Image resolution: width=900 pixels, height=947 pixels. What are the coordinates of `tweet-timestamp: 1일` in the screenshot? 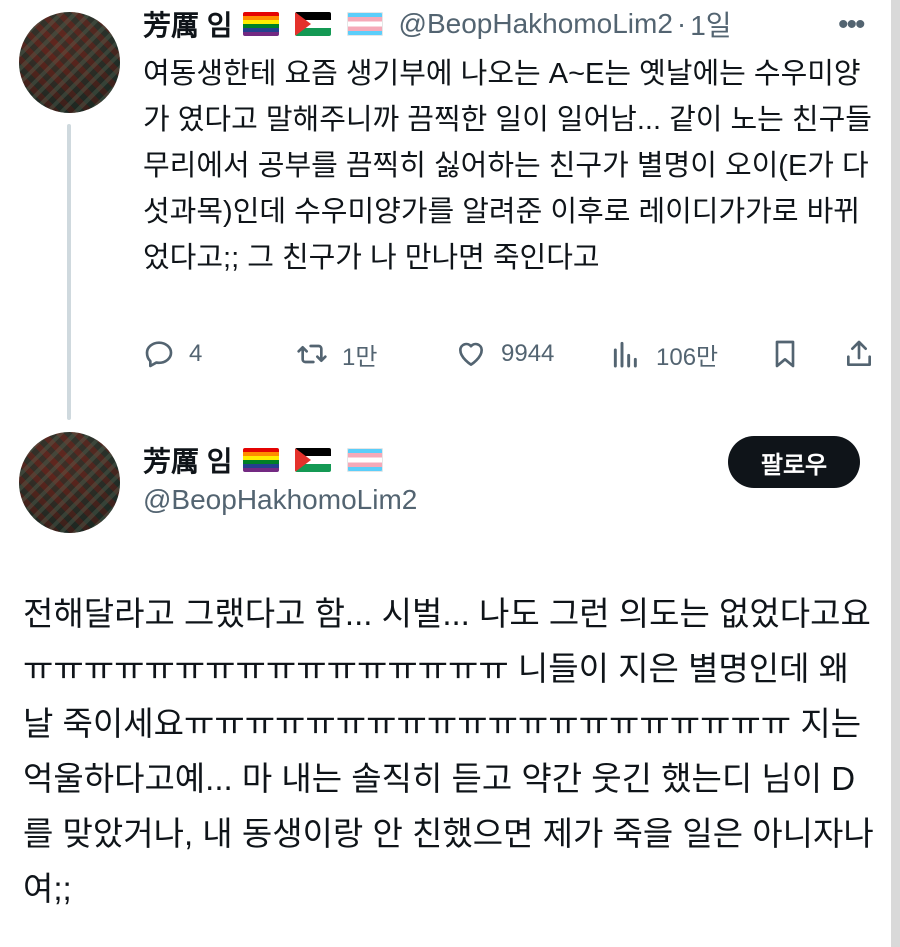 It's located at (710, 24).